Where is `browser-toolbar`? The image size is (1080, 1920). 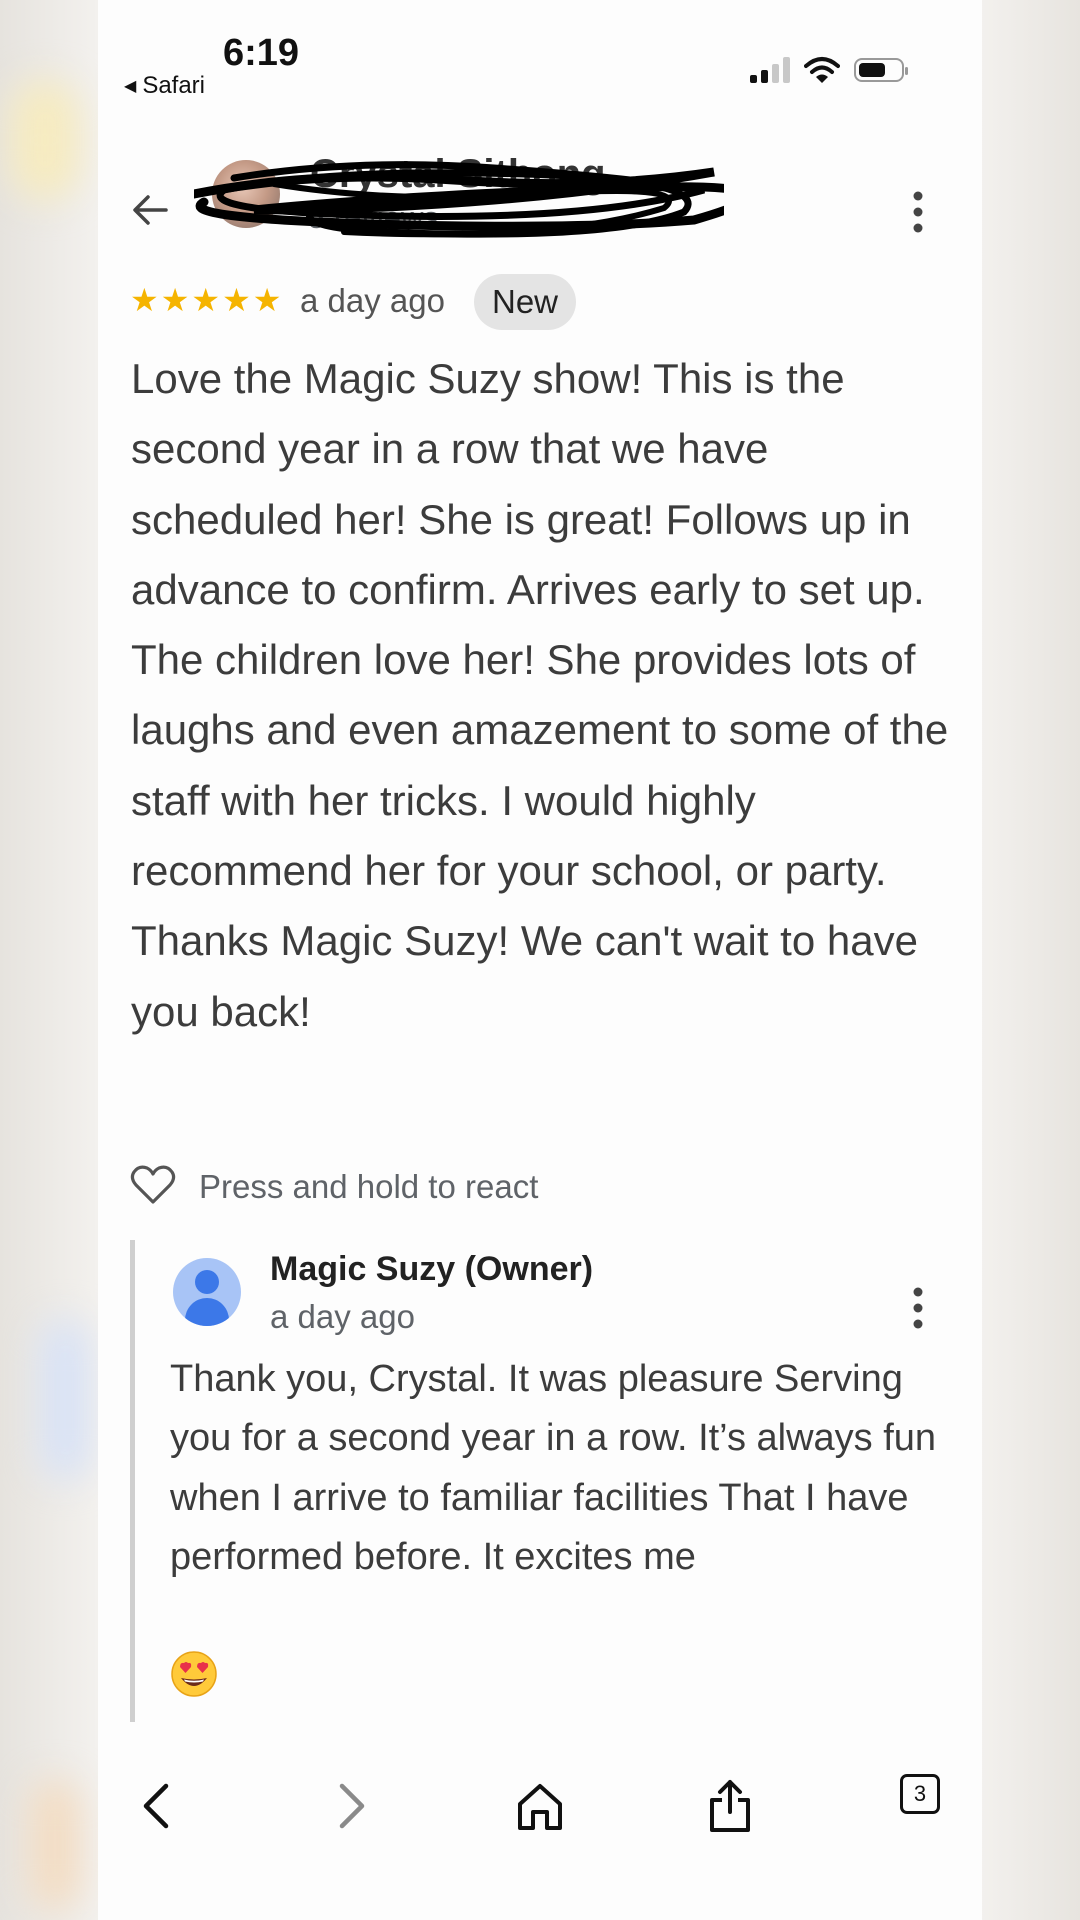
browser-toolbar is located at coordinates (540, 1830).